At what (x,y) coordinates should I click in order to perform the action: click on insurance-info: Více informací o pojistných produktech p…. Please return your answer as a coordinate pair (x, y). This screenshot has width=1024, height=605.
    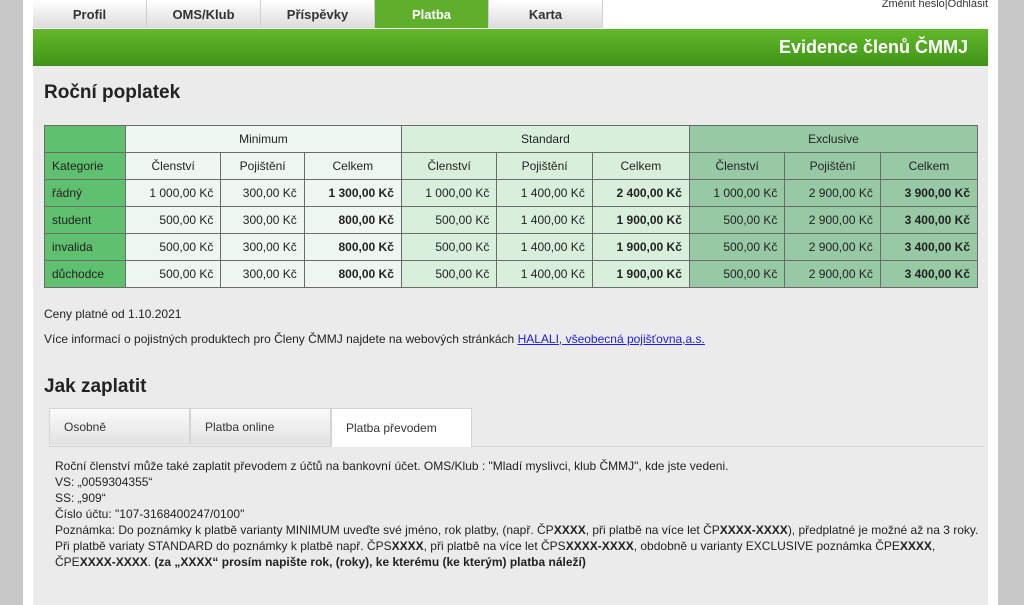
    Looking at the image, I should click on (374, 339).